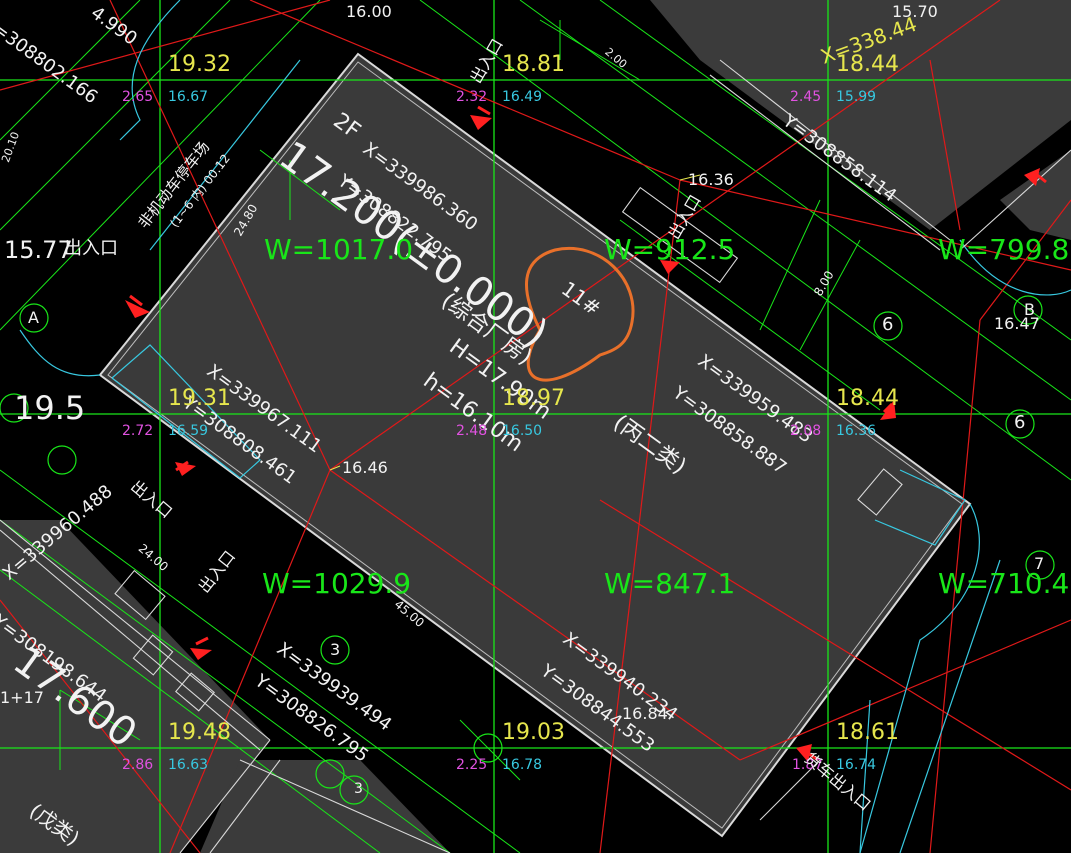  Describe the element at coordinates (472, 431) in the screenshot. I see `elev-a-5: 2.48` at that location.